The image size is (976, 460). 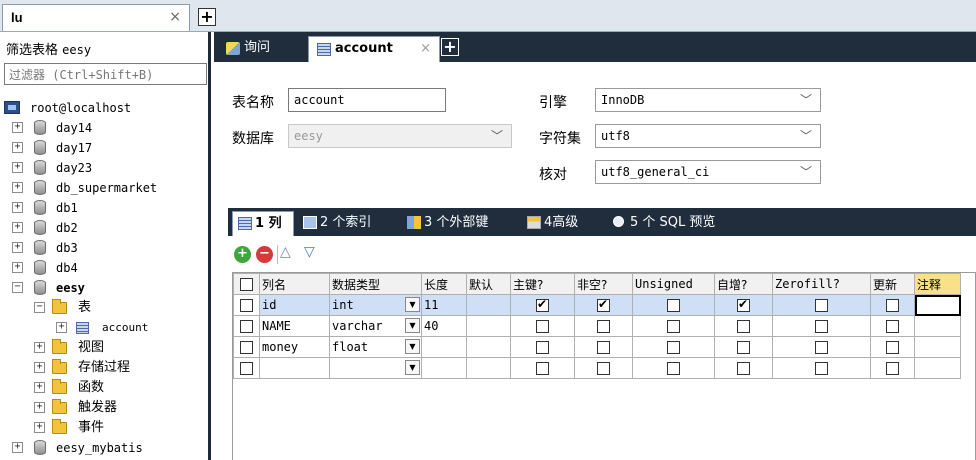 What do you see at coordinates (294, 347) in the screenshot?
I see `column-name-cell: money` at bounding box center [294, 347].